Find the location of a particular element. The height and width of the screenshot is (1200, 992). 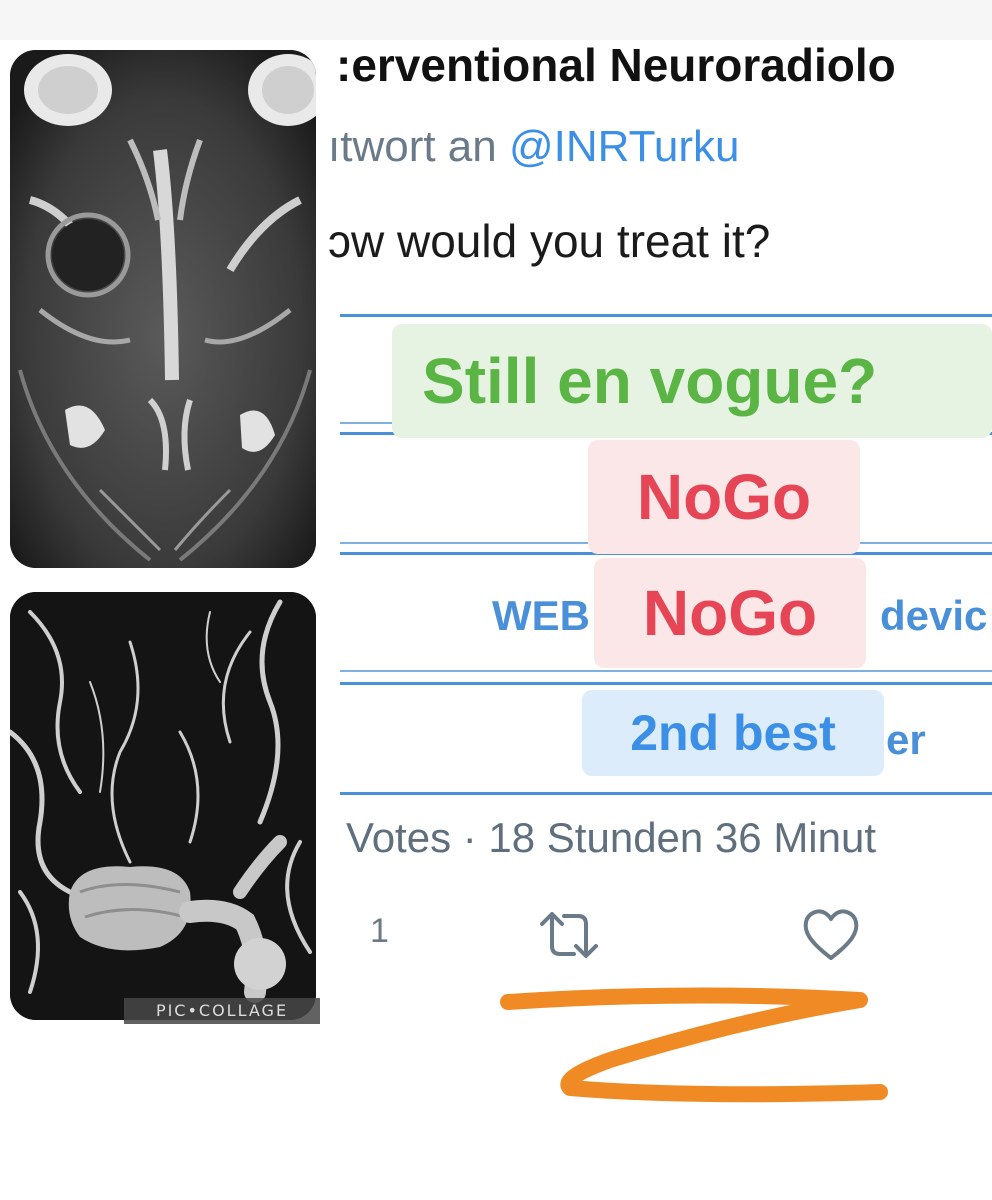

retweet-icon is located at coordinates (569, 935).